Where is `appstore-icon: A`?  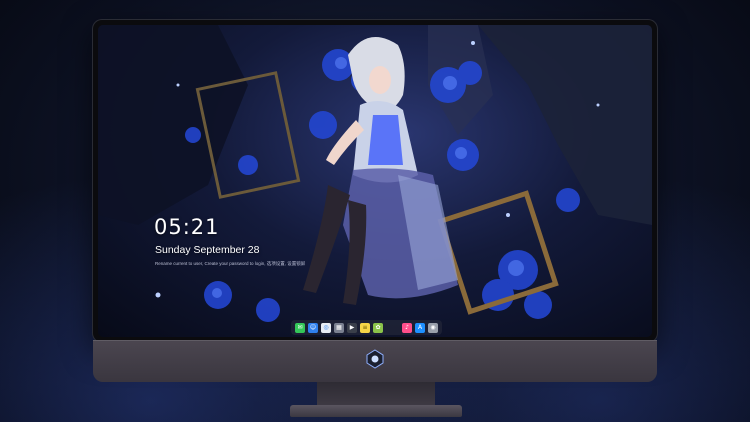
appstore-icon: A is located at coordinates (420, 327).